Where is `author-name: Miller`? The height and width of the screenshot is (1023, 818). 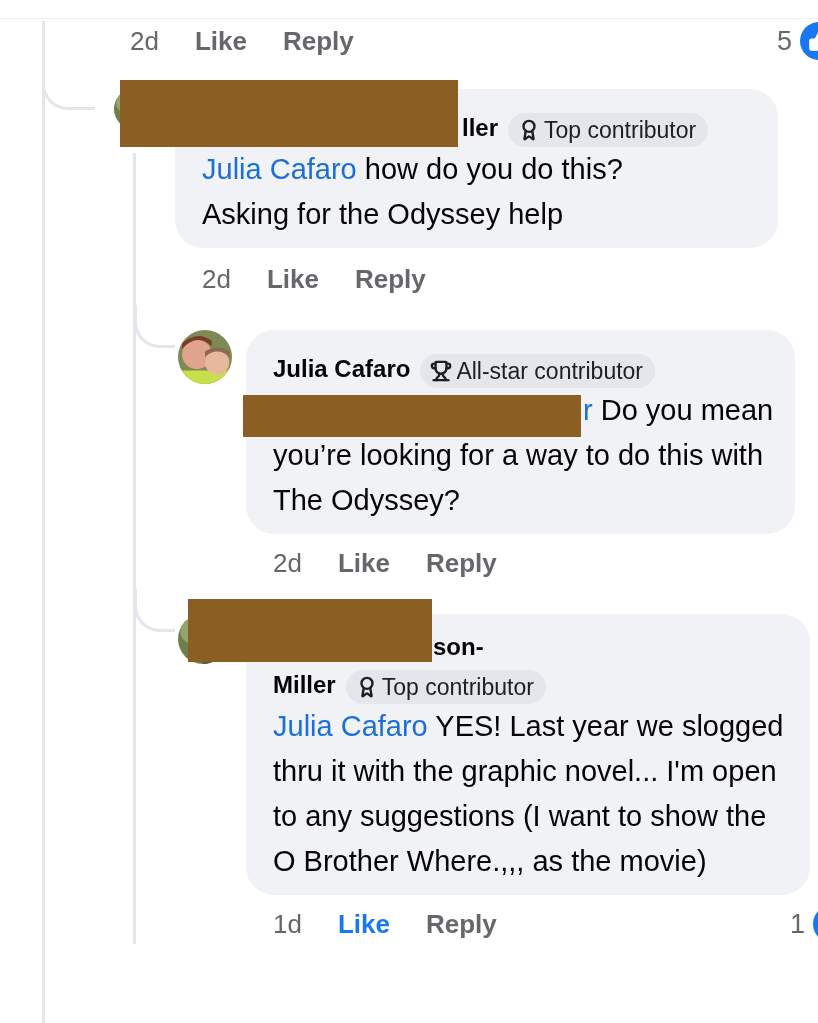
author-name: Miller is located at coordinates (304, 684).